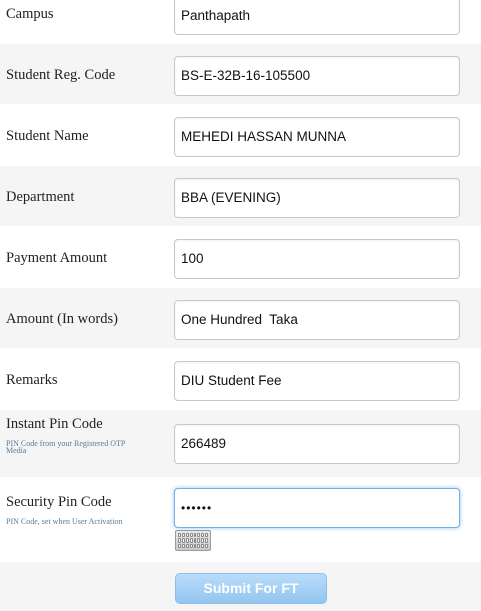 The image size is (481, 611). Describe the element at coordinates (62, 319) in the screenshot. I see `amount-words-label: Amount (In words)` at that location.